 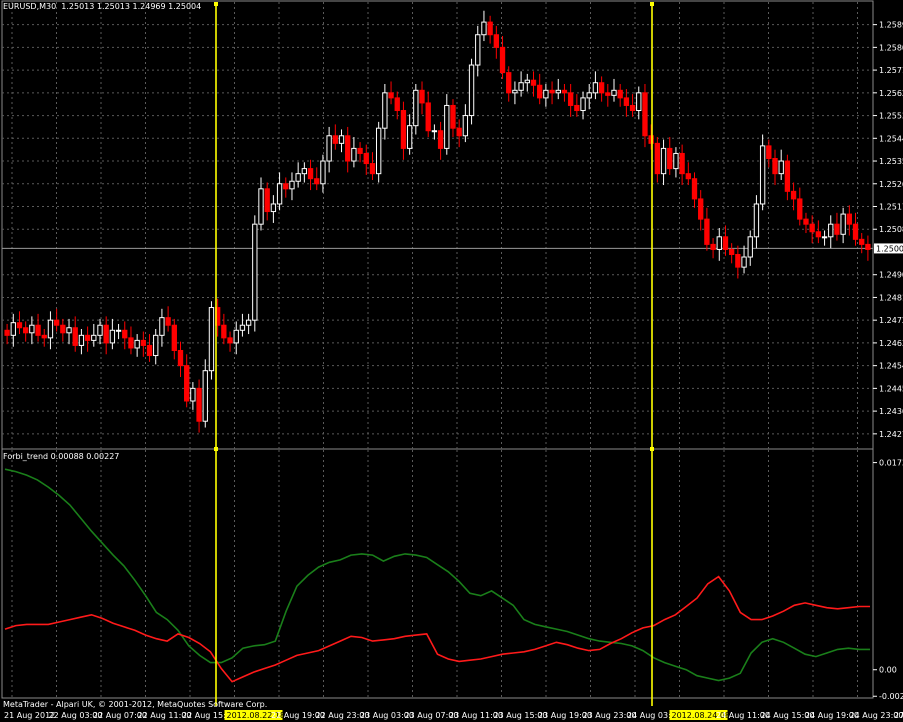 I want to click on marker-bottom-handle, so click(x=216, y=449).